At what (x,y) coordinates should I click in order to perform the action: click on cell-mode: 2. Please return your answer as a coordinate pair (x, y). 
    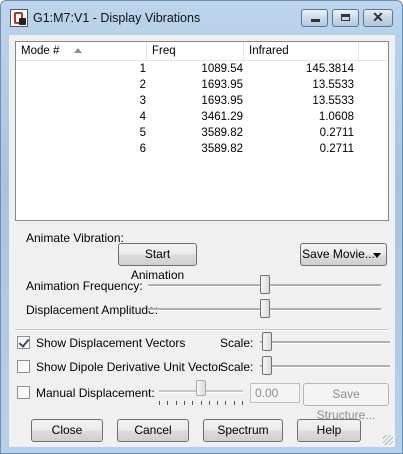
    Looking at the image, I should click on (142, 85).